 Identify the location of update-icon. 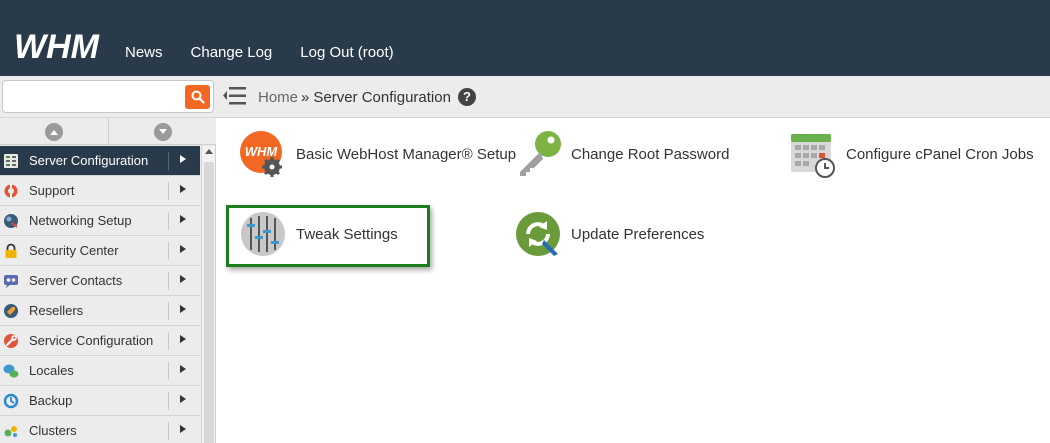
(538, 234).